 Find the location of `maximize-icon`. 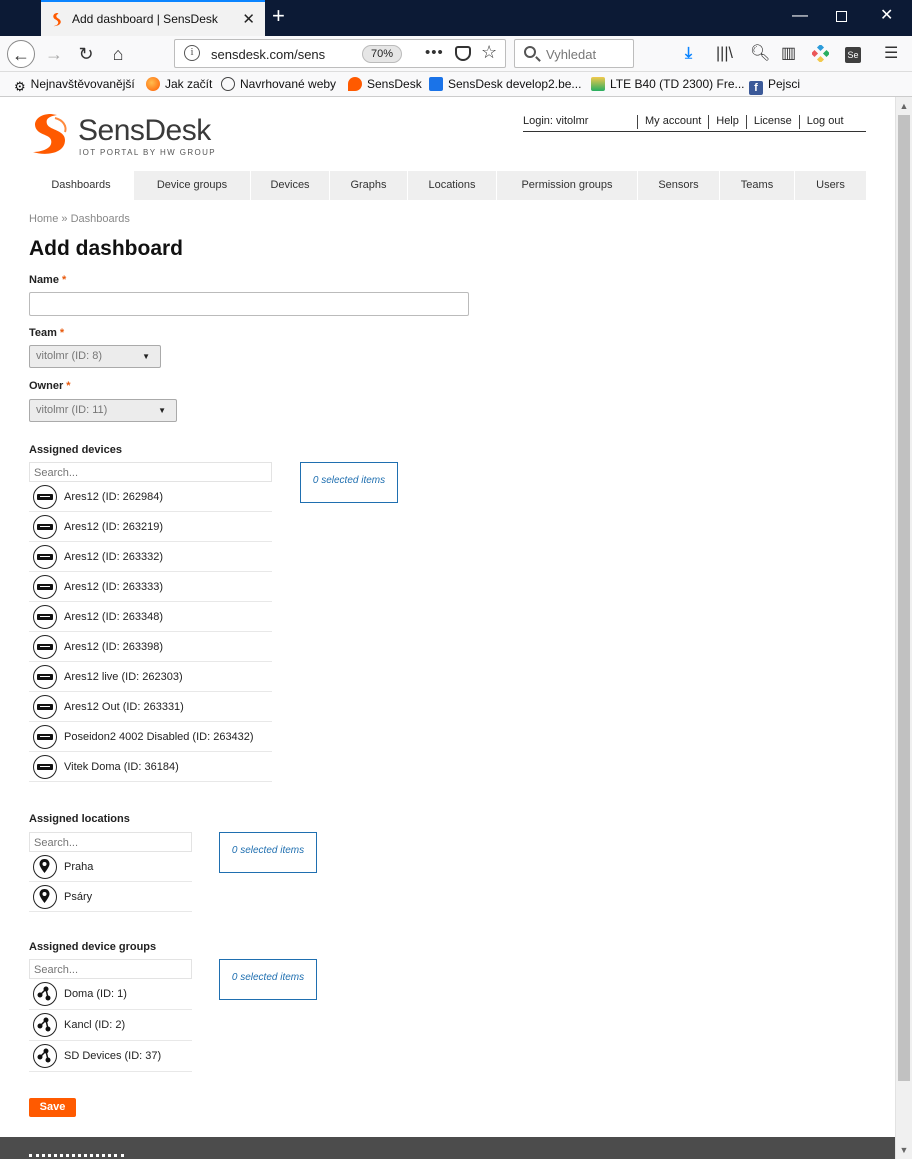

maximize-icon is located at coordinates (841, 18).